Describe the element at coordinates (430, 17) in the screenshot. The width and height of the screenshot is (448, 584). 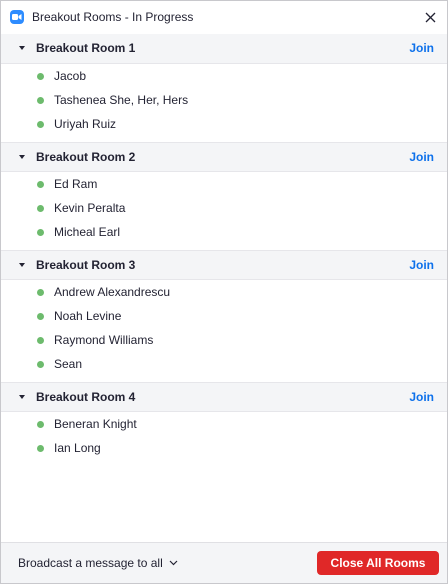
I see `close-icon` at that location.